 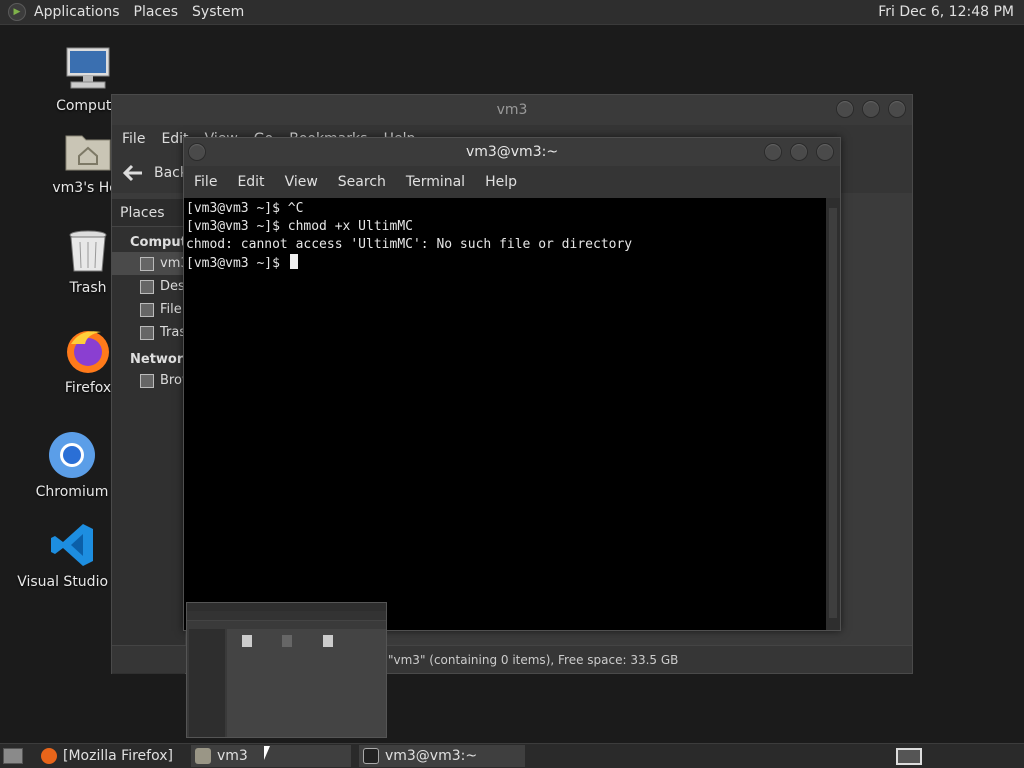 I want to click on menu-search: Search, so click(x=362, y=182).